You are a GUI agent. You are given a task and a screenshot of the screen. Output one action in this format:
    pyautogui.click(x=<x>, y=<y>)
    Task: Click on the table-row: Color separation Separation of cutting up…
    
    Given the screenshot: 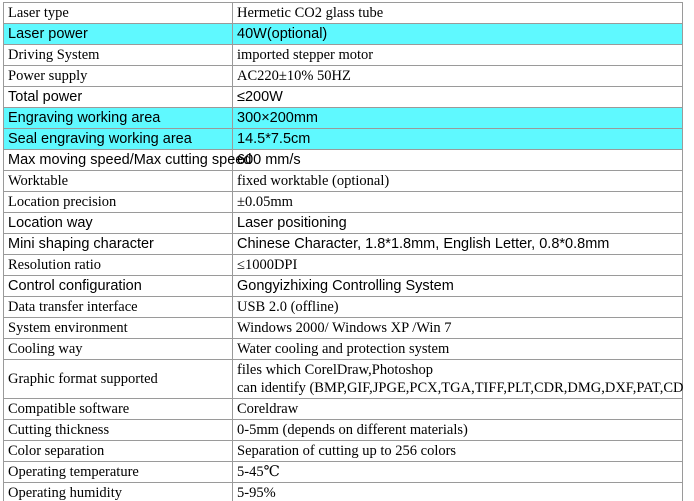 What is the action you would take?
    pyautogui.click(x=343, y=451)
    